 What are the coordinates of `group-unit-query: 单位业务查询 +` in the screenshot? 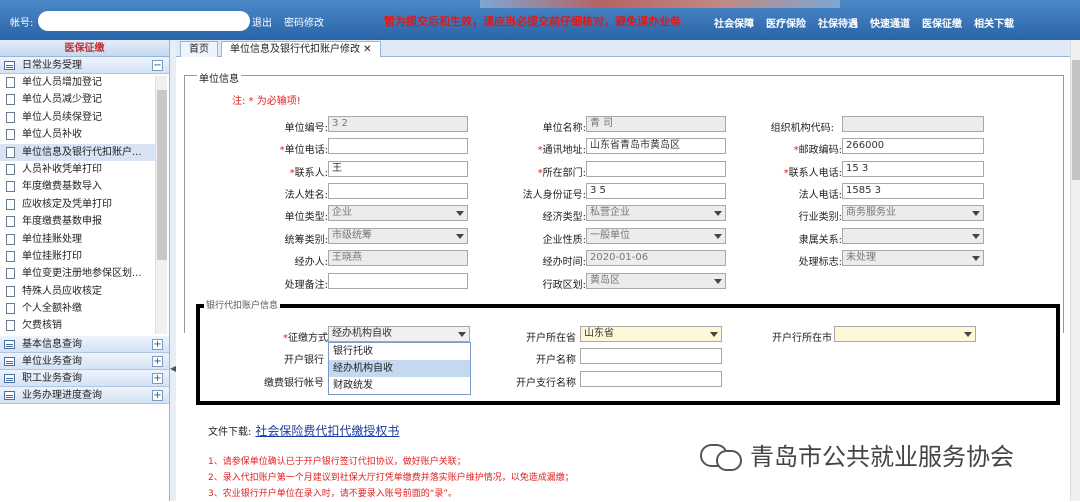 It's located at (84, 361).